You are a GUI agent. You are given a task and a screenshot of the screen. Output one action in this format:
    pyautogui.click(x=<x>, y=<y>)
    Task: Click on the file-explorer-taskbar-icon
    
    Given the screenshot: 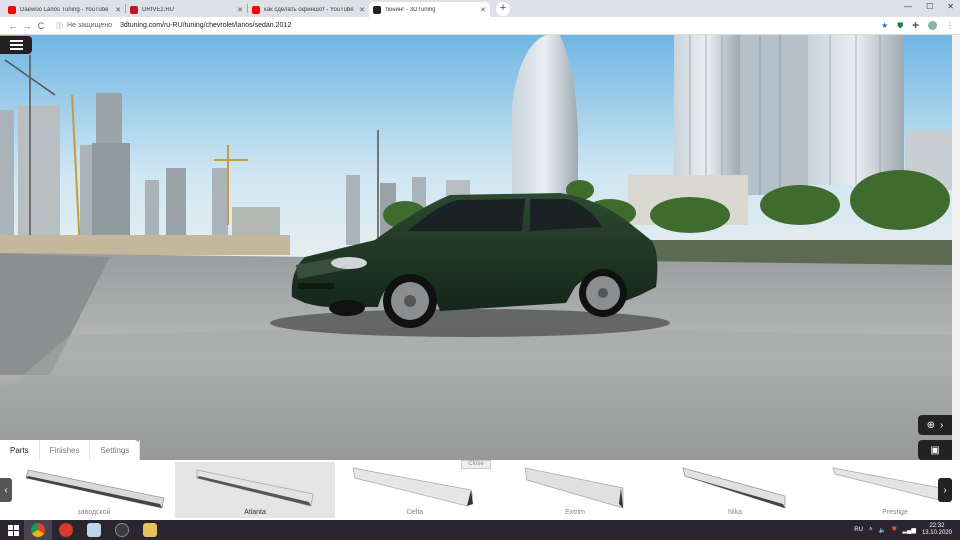 What is the action you would take?
    pyautogui.click(x=150, y=530)
    